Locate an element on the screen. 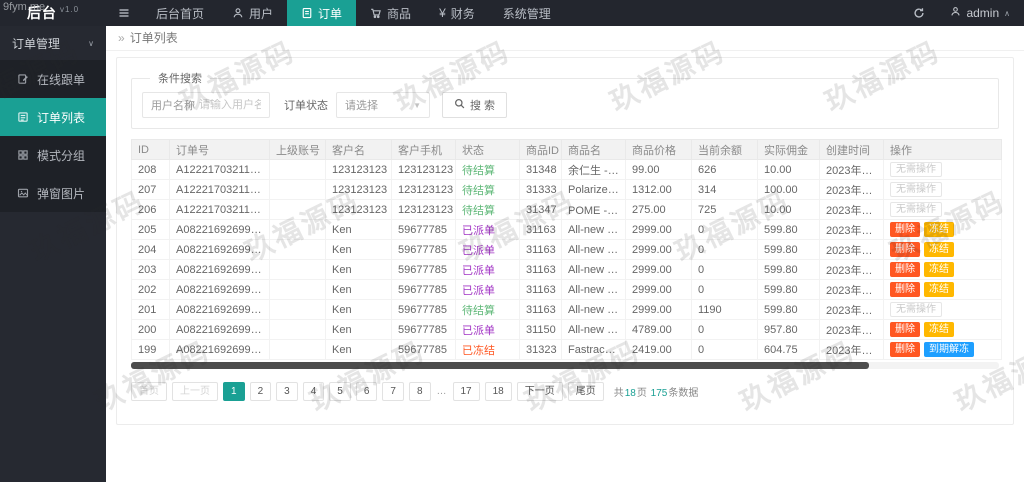 The height and width of the screenshot is (482, 1024). cell-product-price: 4789.00 is located at coordinates (658, 329).